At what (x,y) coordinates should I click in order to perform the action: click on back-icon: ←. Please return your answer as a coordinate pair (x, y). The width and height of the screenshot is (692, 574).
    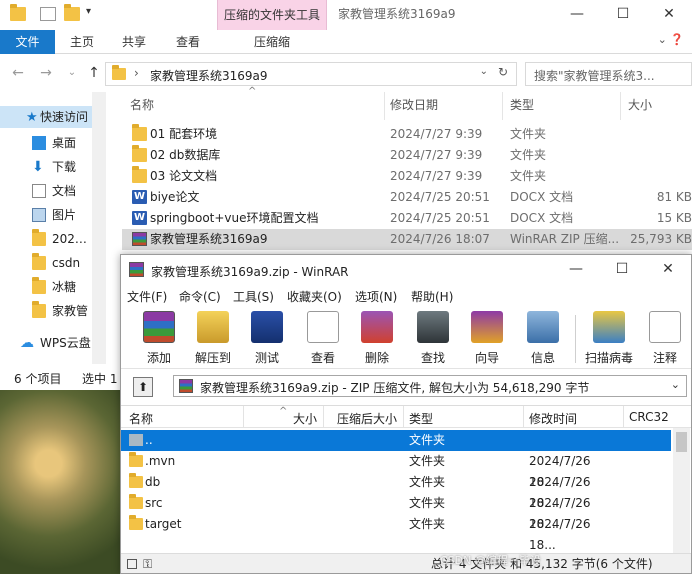
    Looking at the image, I should click on (18, 73).